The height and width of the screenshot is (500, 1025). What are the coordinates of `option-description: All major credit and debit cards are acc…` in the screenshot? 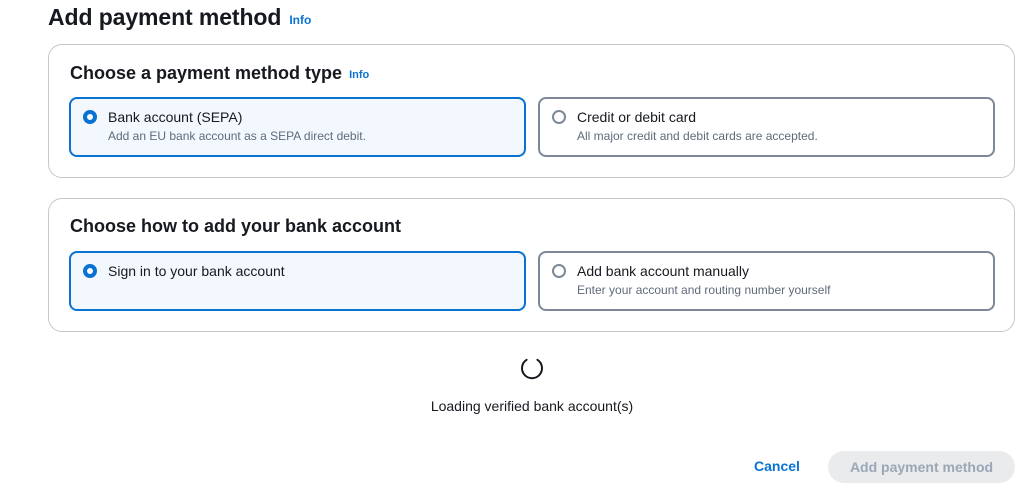 It's located at (697, 136).